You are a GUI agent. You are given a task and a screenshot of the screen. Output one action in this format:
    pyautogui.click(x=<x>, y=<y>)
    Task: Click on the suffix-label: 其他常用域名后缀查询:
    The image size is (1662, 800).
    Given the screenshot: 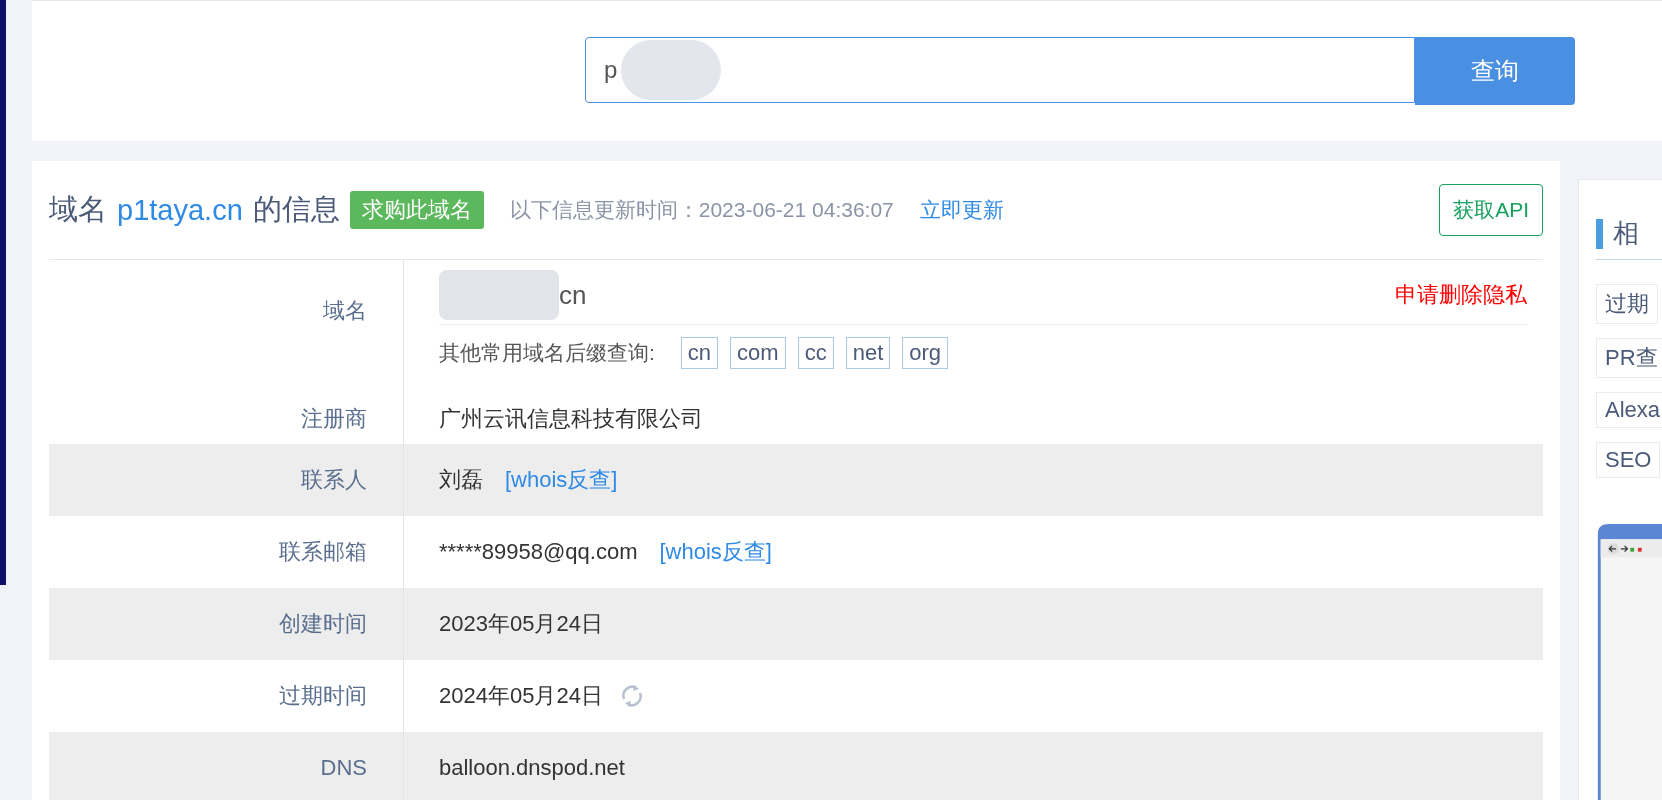 What is the action you would take?
    pyautogui.click(x=547, y=353)
    